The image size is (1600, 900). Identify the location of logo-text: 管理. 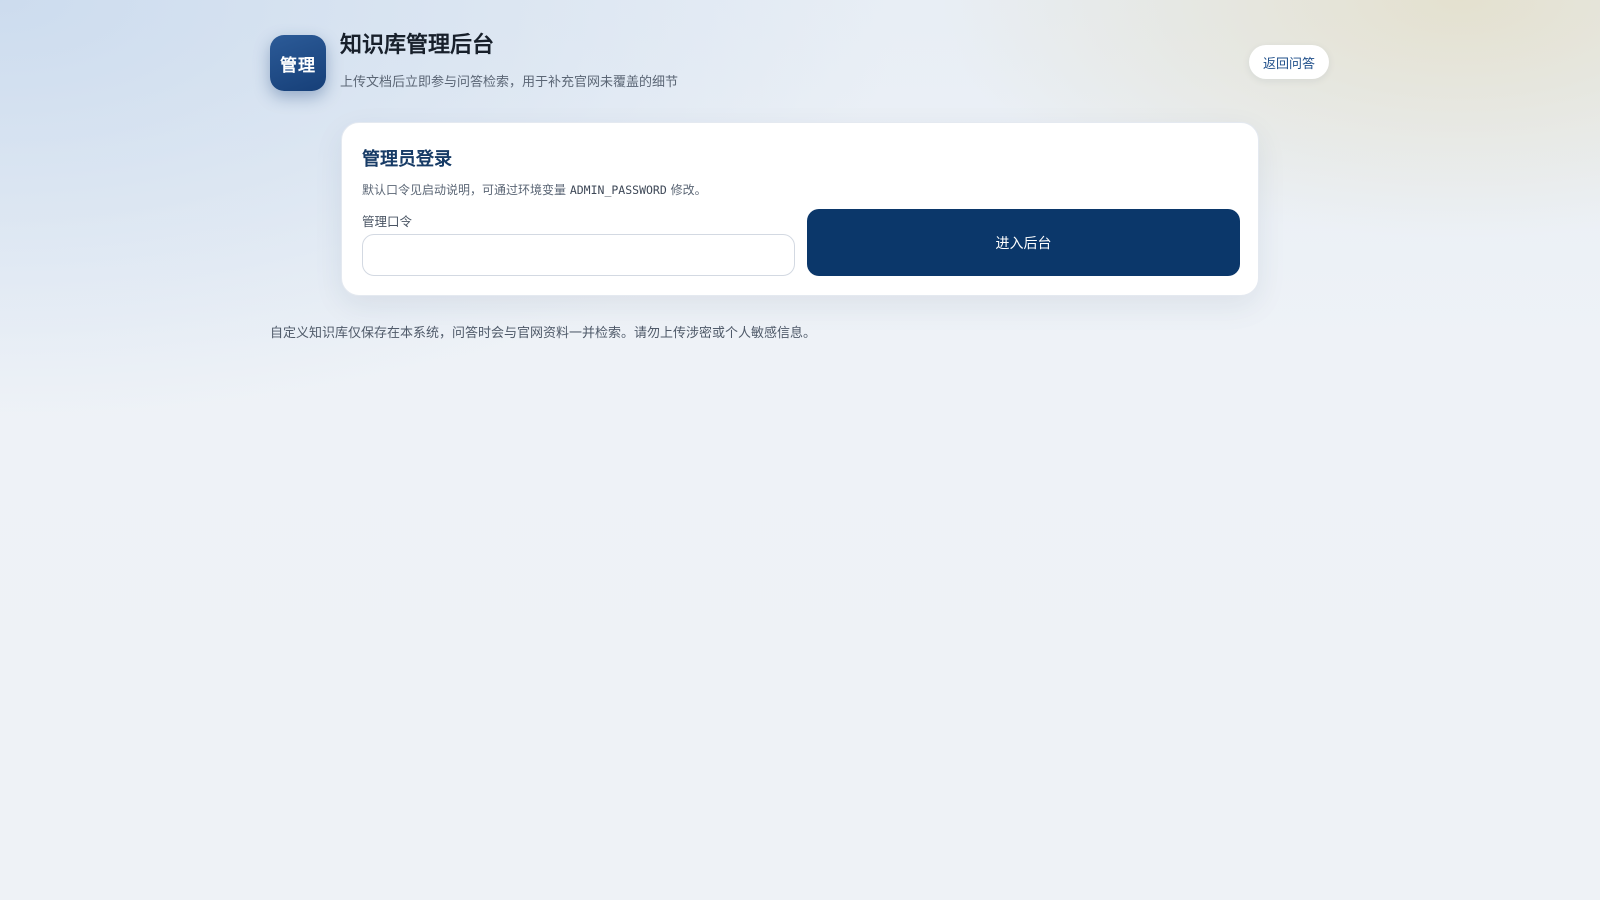
(298, 65).